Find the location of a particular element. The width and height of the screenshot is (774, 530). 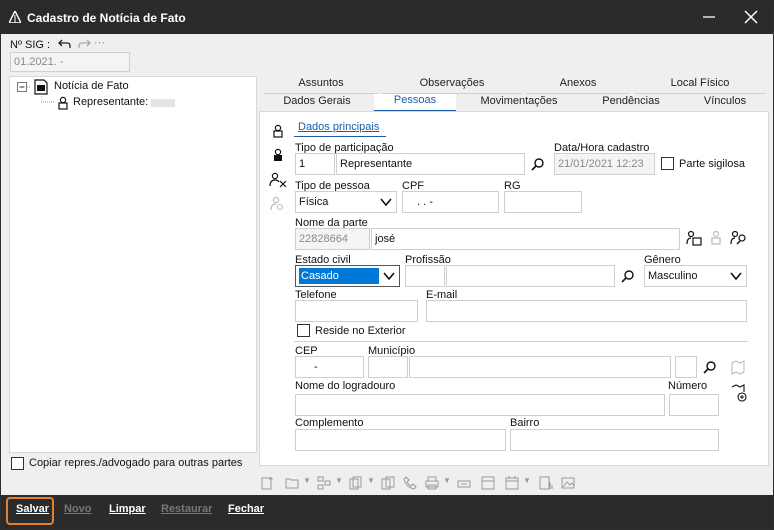

divider is located at coordinates (521, 341).